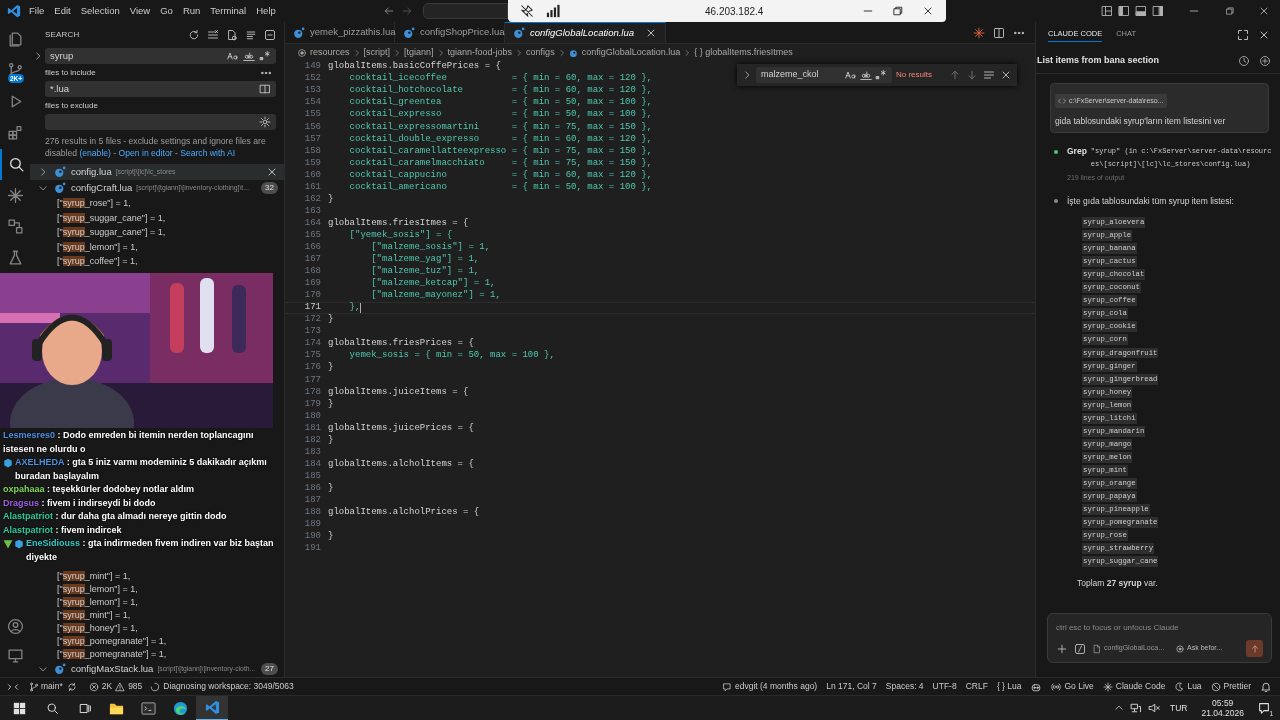  What do you see at coordinates (480, 52) in the screenshot?
I see `breadcrumb-item: tgiann-food-jobs` at bounding box center [480, 52].